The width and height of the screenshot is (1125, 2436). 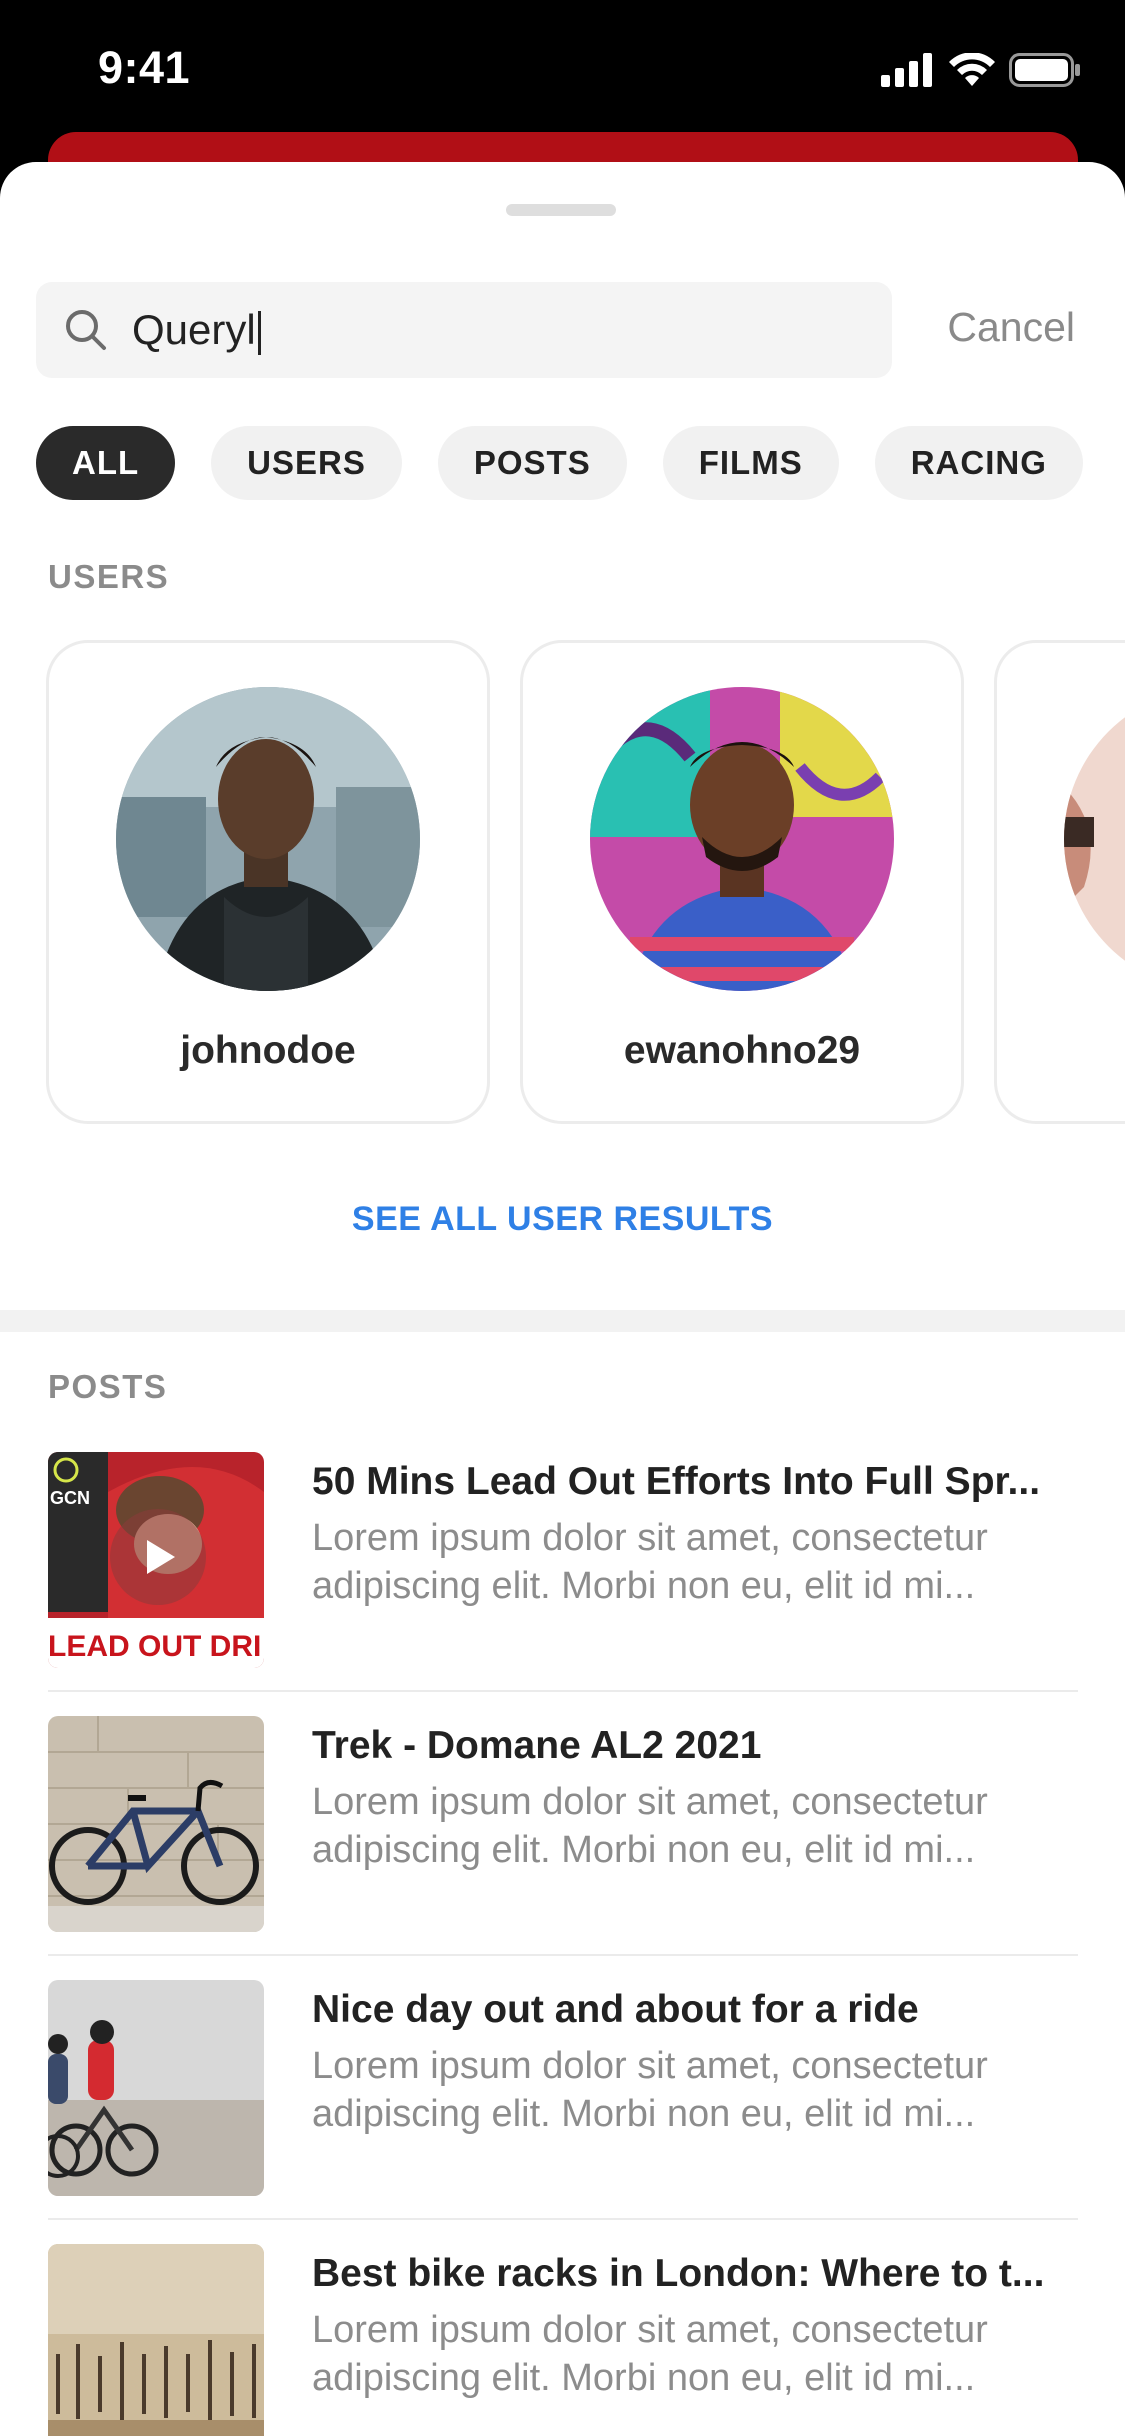 What do you see at coordinates (562, 70) in the screenshot?
I see `status-bar: 9:41` at bounding box center [562, 70].